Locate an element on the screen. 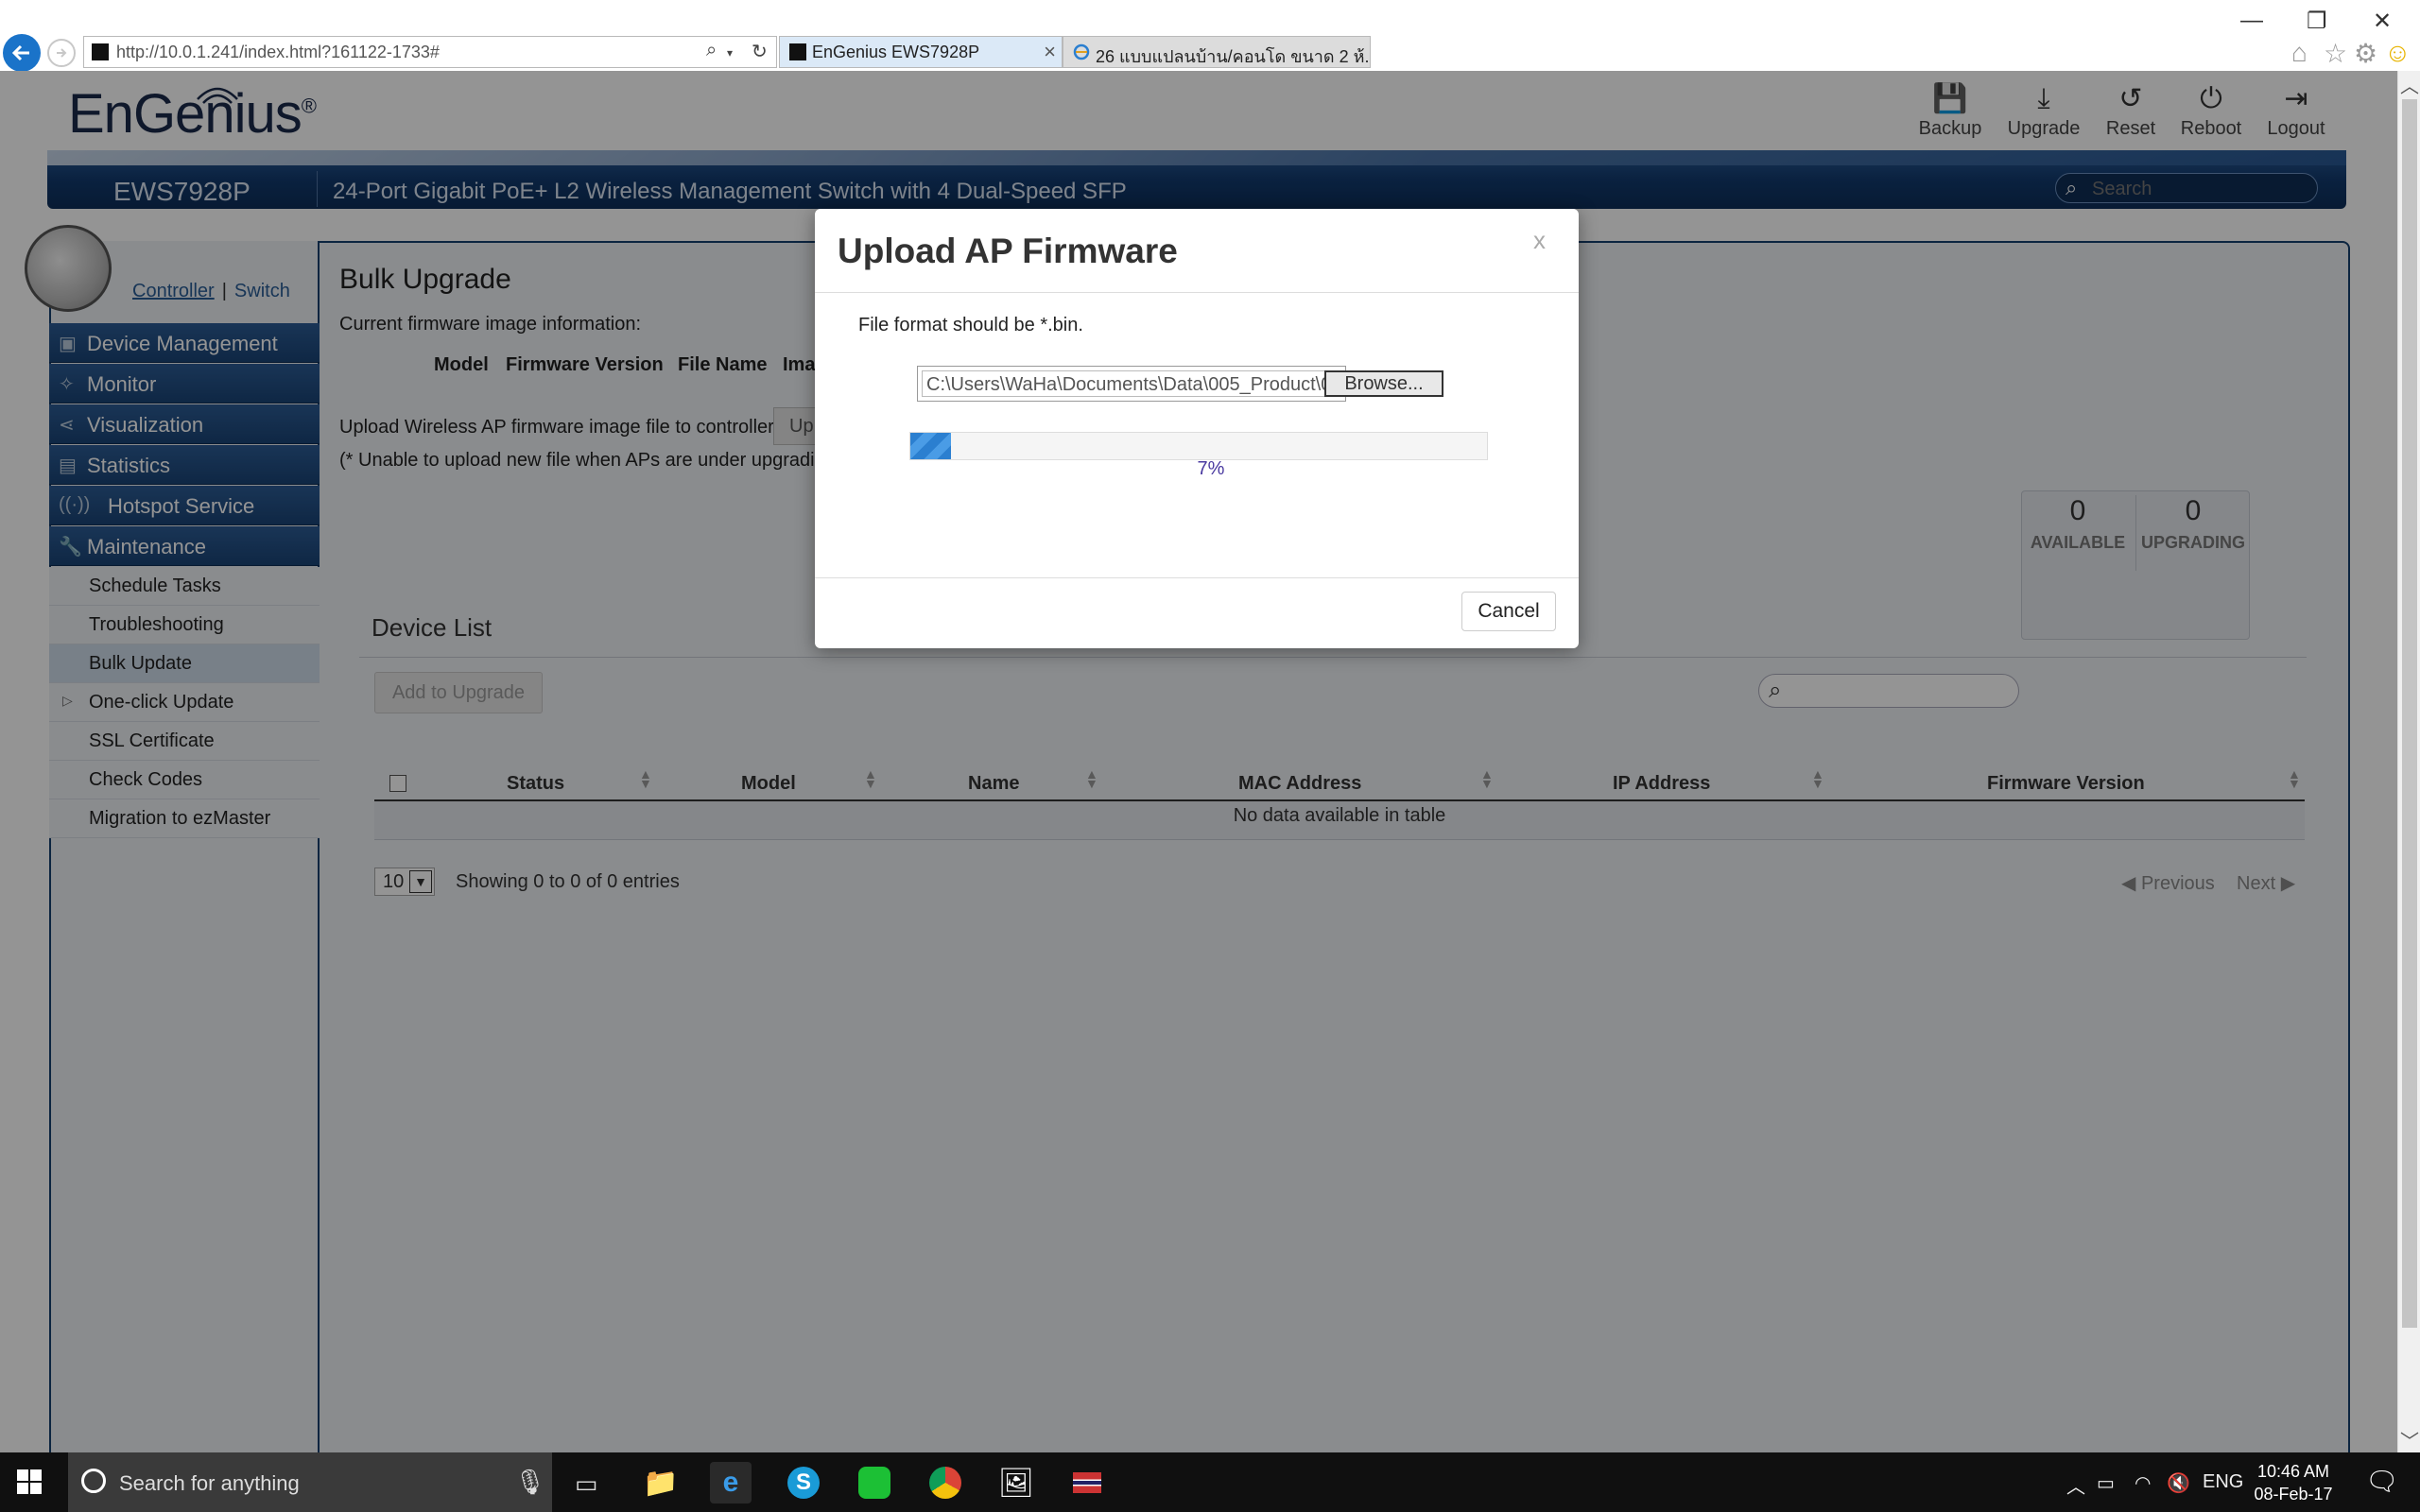  back-arrow-icon is located at coordinates (20, 52).